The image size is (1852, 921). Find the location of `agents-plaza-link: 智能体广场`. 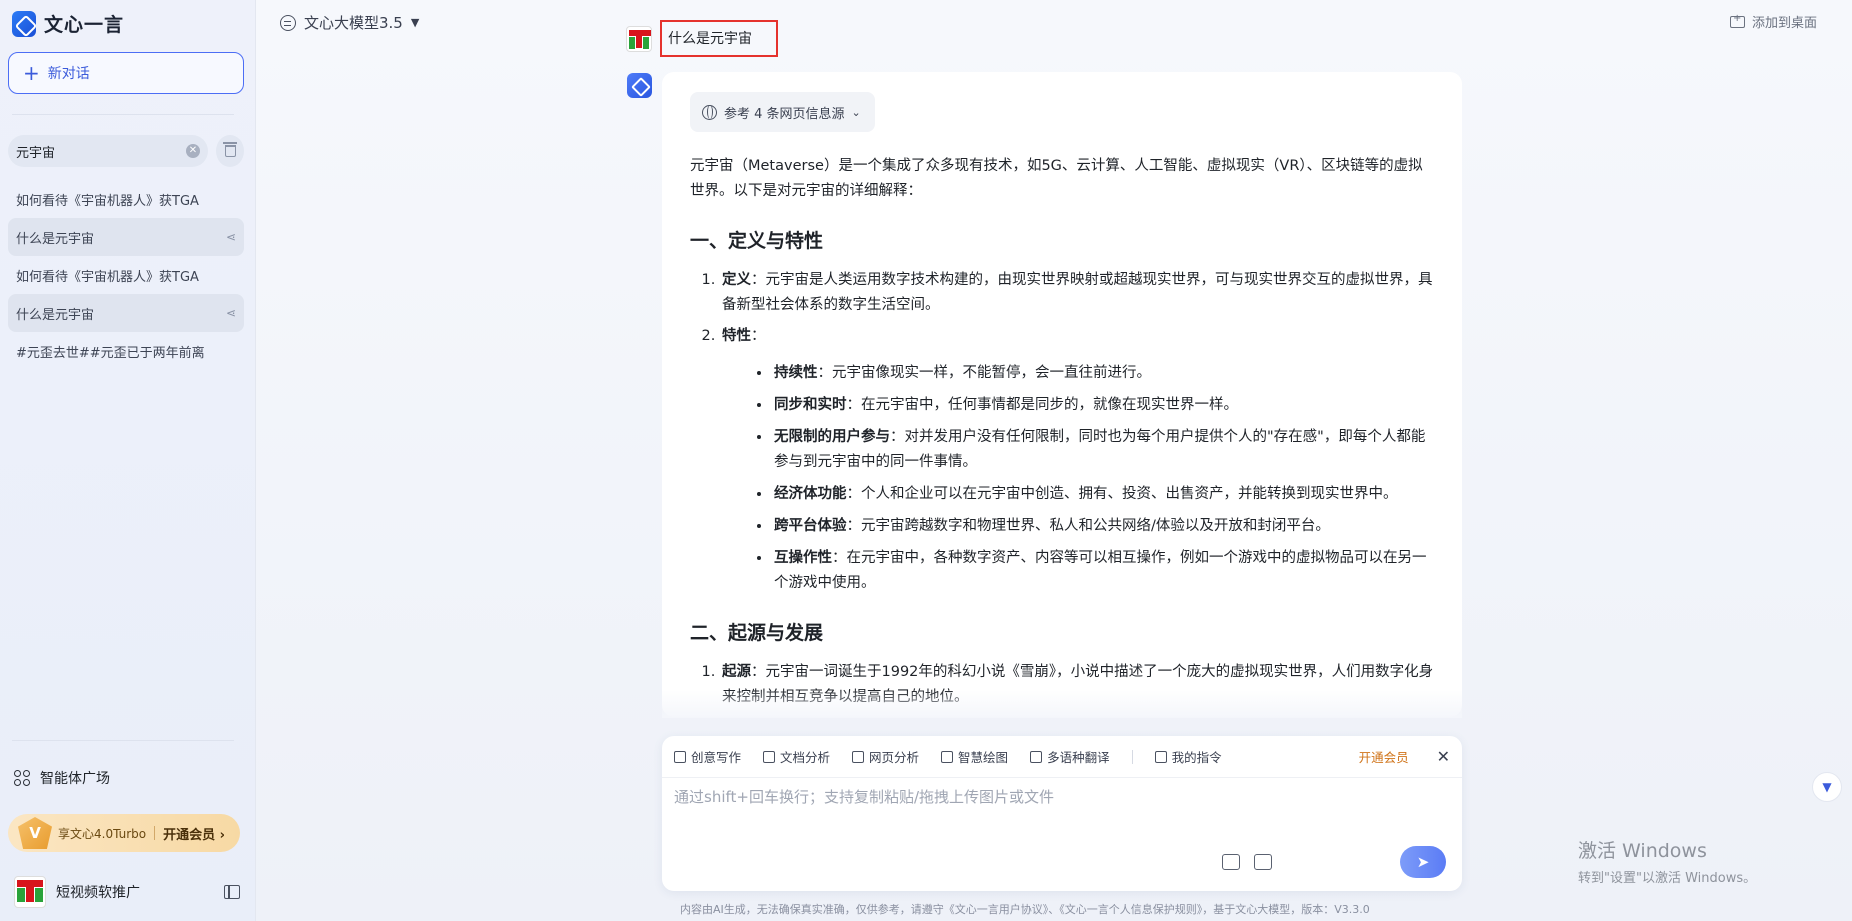

agents-plaza-link: 智能体广场 is located at coordinates (62, 778).